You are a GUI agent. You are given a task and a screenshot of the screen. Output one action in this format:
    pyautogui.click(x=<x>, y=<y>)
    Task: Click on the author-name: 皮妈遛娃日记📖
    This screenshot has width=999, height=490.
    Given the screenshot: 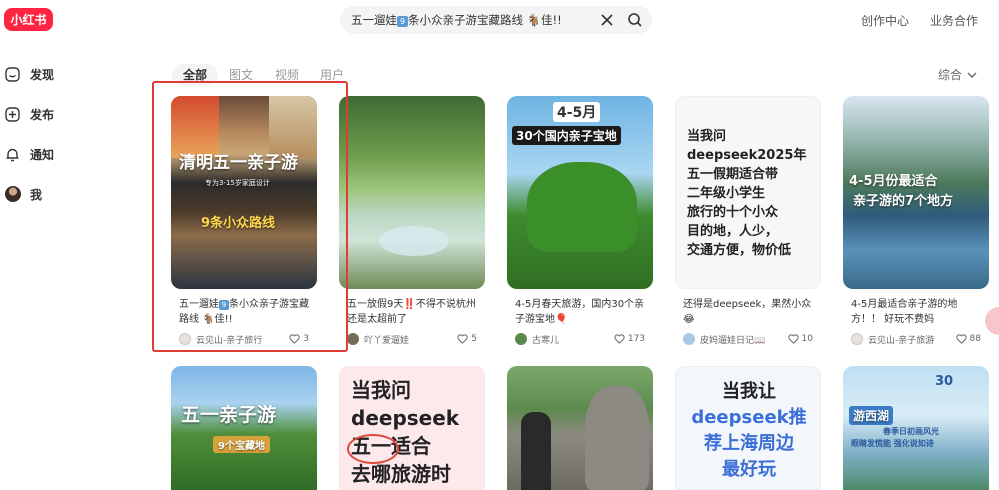 What is the action you would take?
    pyautogui.click(x=744, y=339)
    